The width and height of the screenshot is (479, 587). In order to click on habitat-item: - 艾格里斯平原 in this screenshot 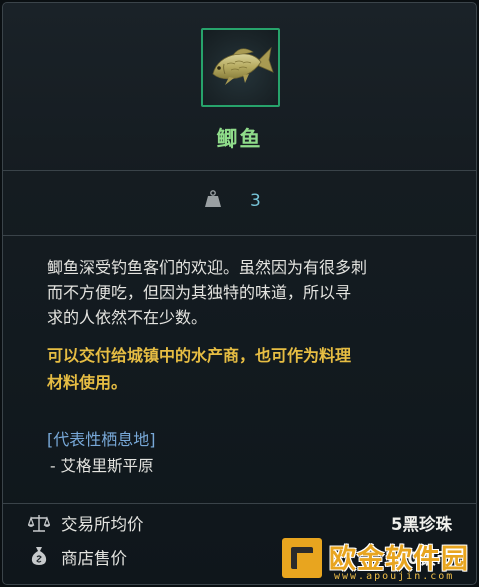, I will do `click(102, 466)`.